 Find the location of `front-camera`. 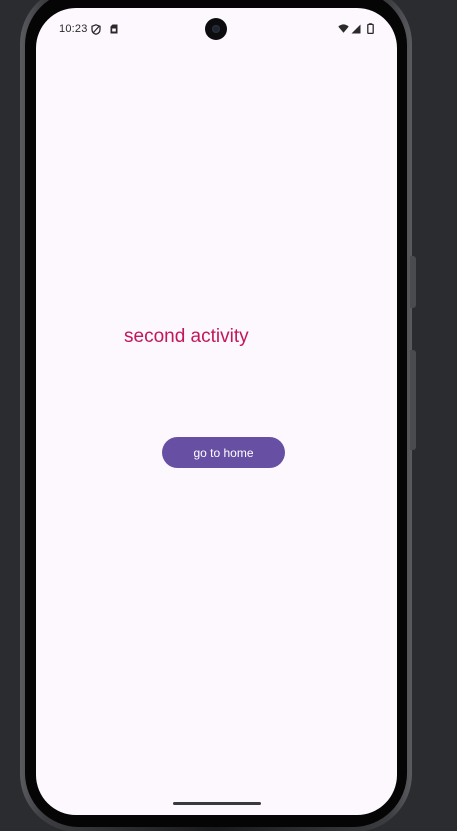

front-camera is located at coordinates (216, 29).